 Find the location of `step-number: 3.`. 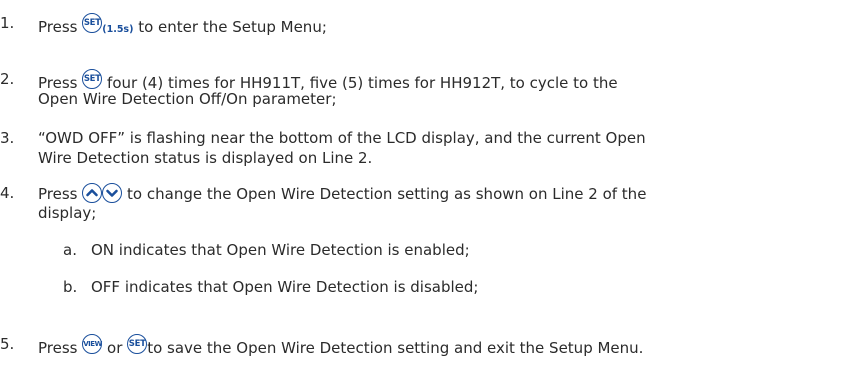

step-number: 3. is located at coordinates (7, 138).